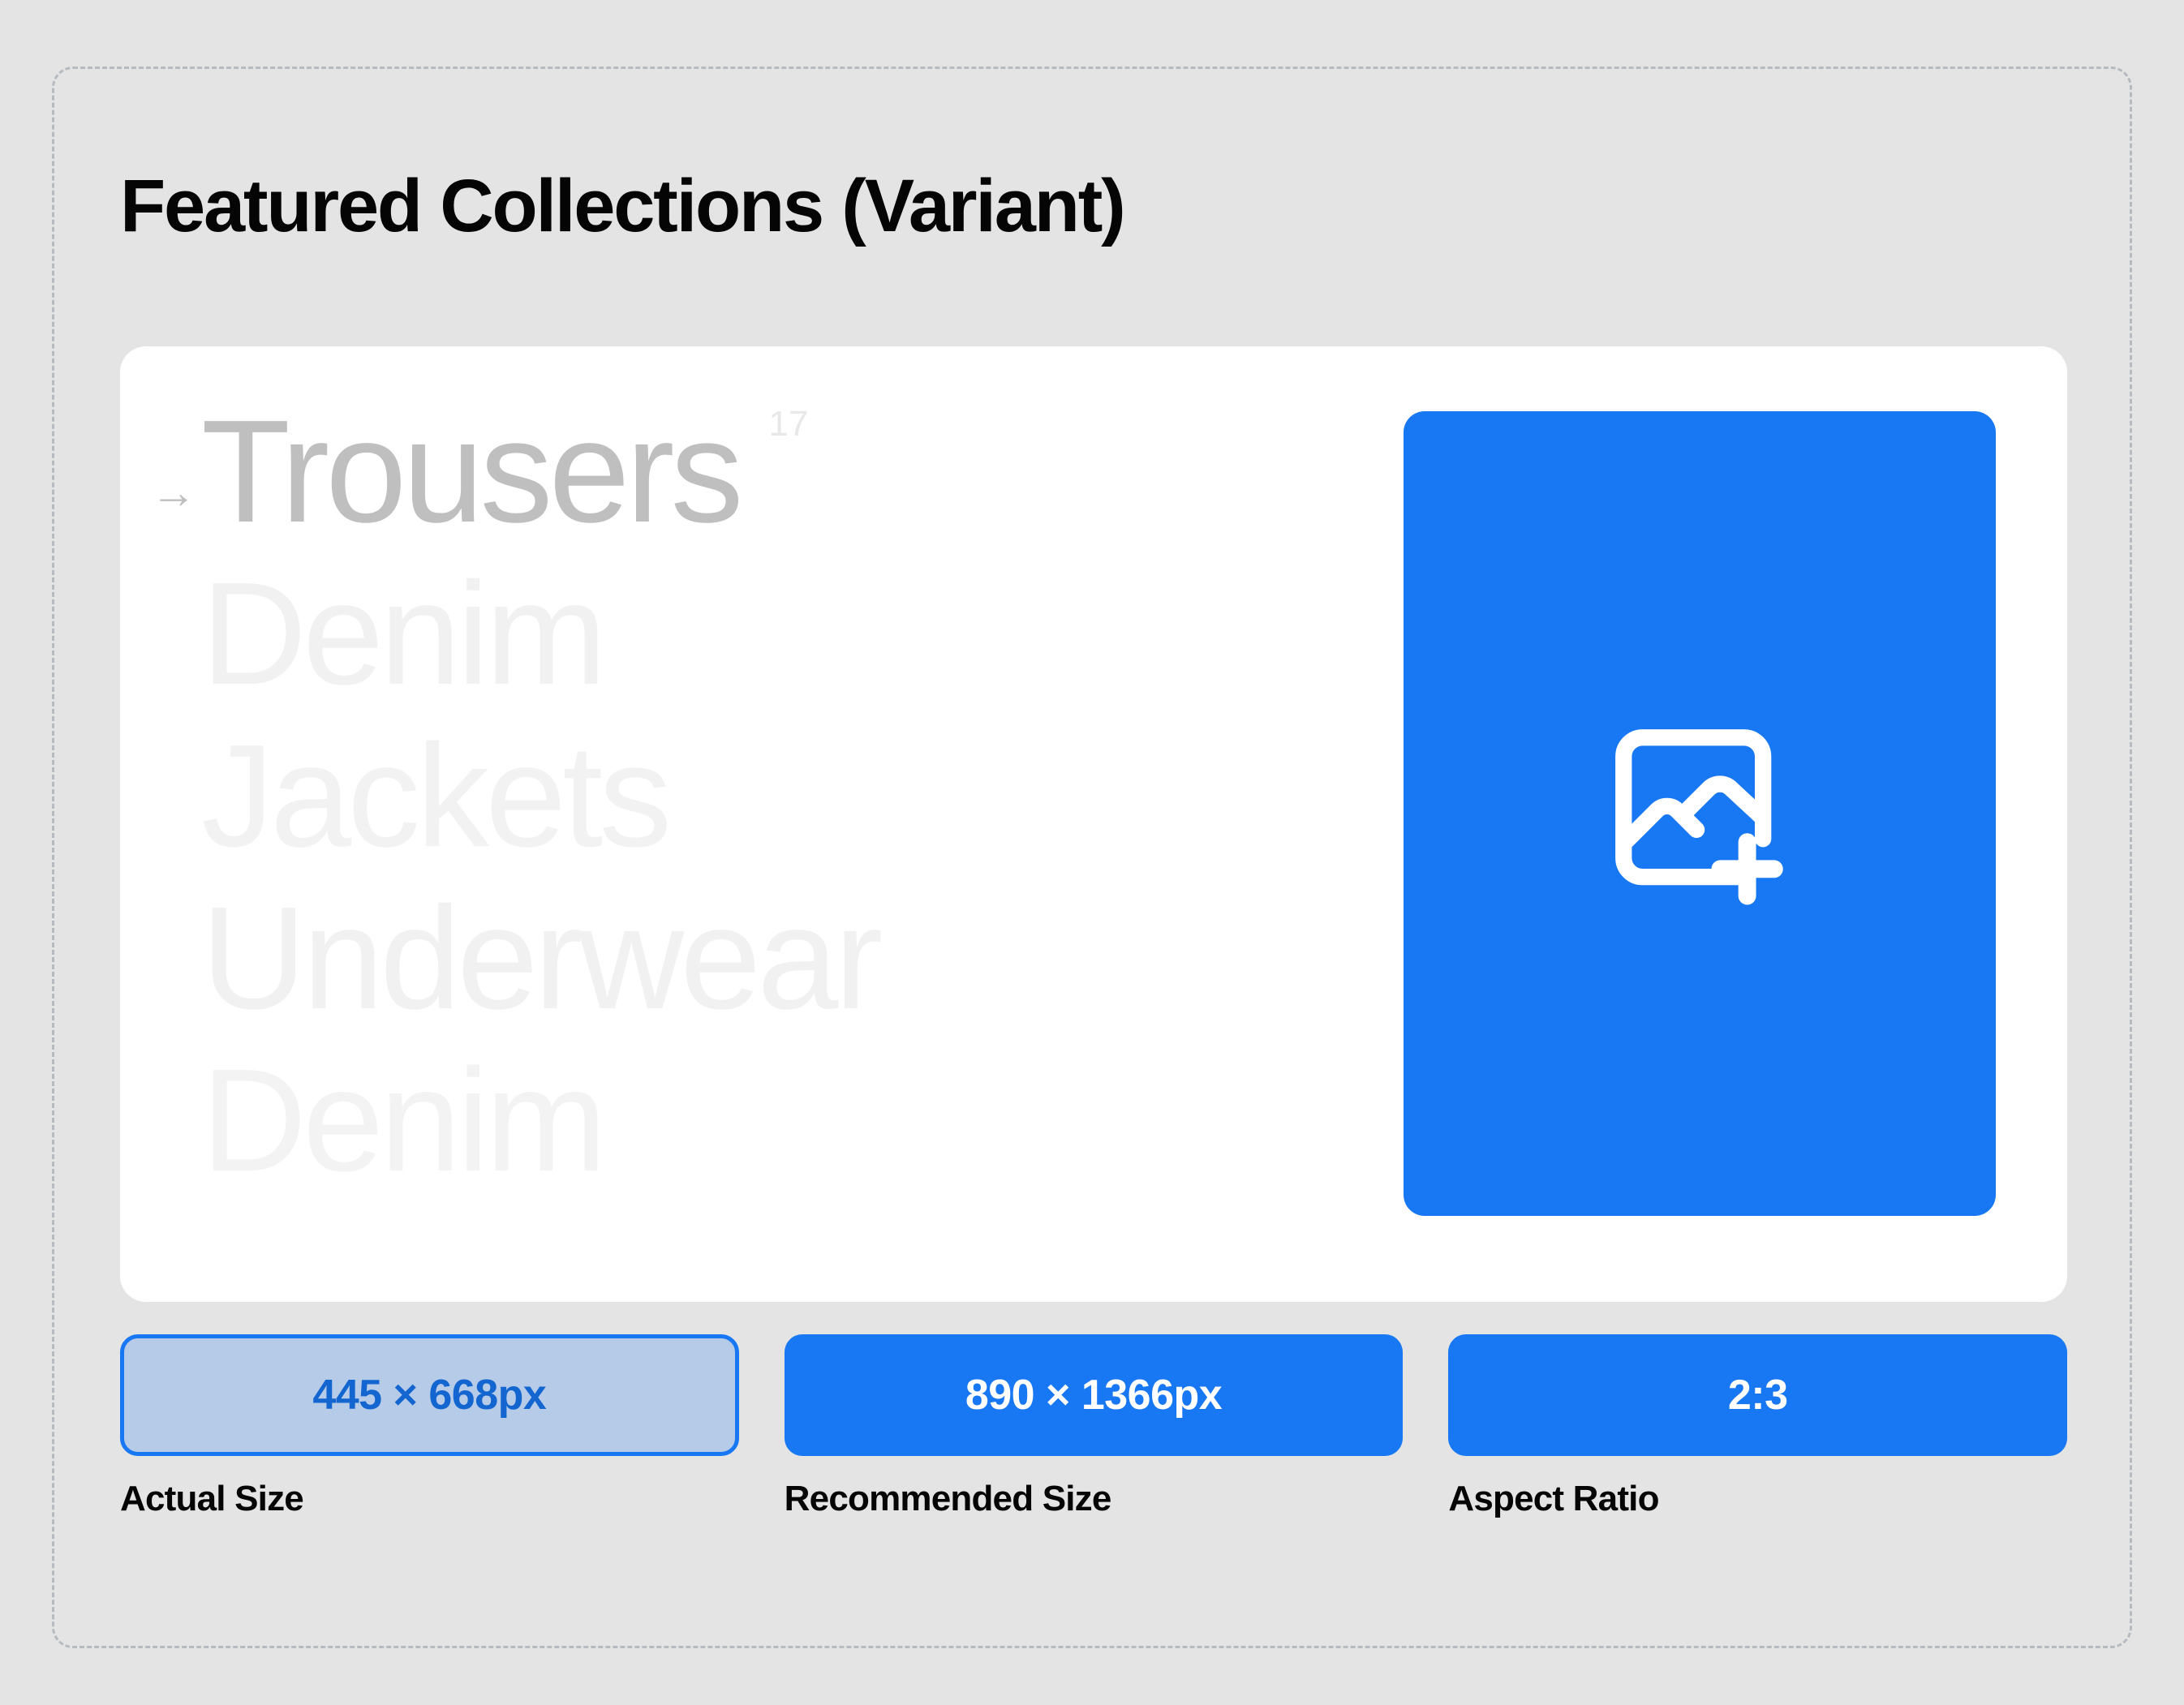 Image resolution: width=2184 pixels, height=1705 pixels. I want to click on spec-actual-size: 445 × 668px Actual Size, so click(430, 1427).